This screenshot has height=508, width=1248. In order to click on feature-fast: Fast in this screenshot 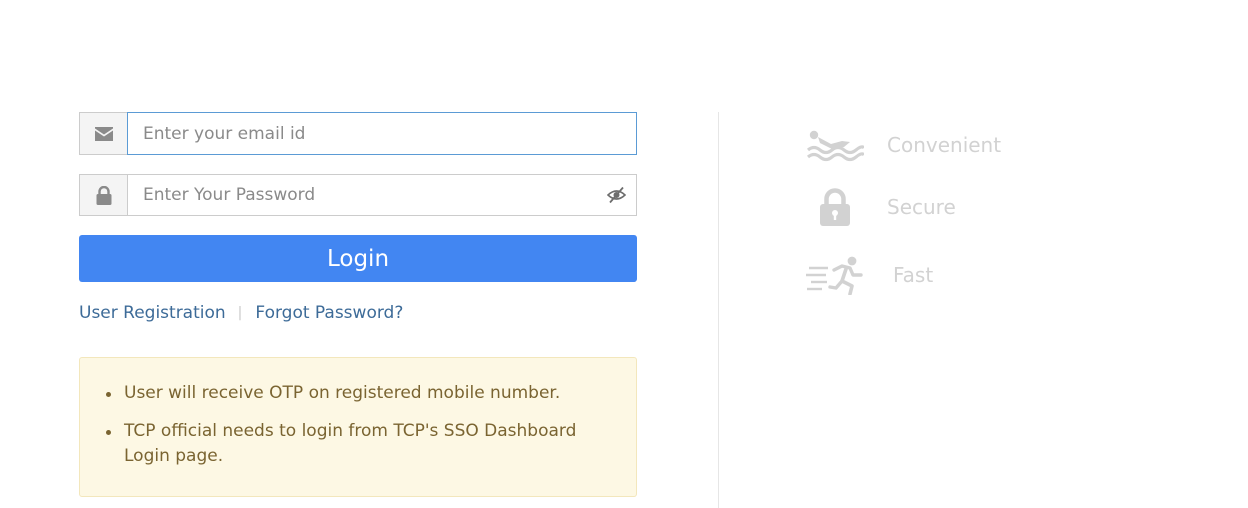, I will do `click(869, 275)`.